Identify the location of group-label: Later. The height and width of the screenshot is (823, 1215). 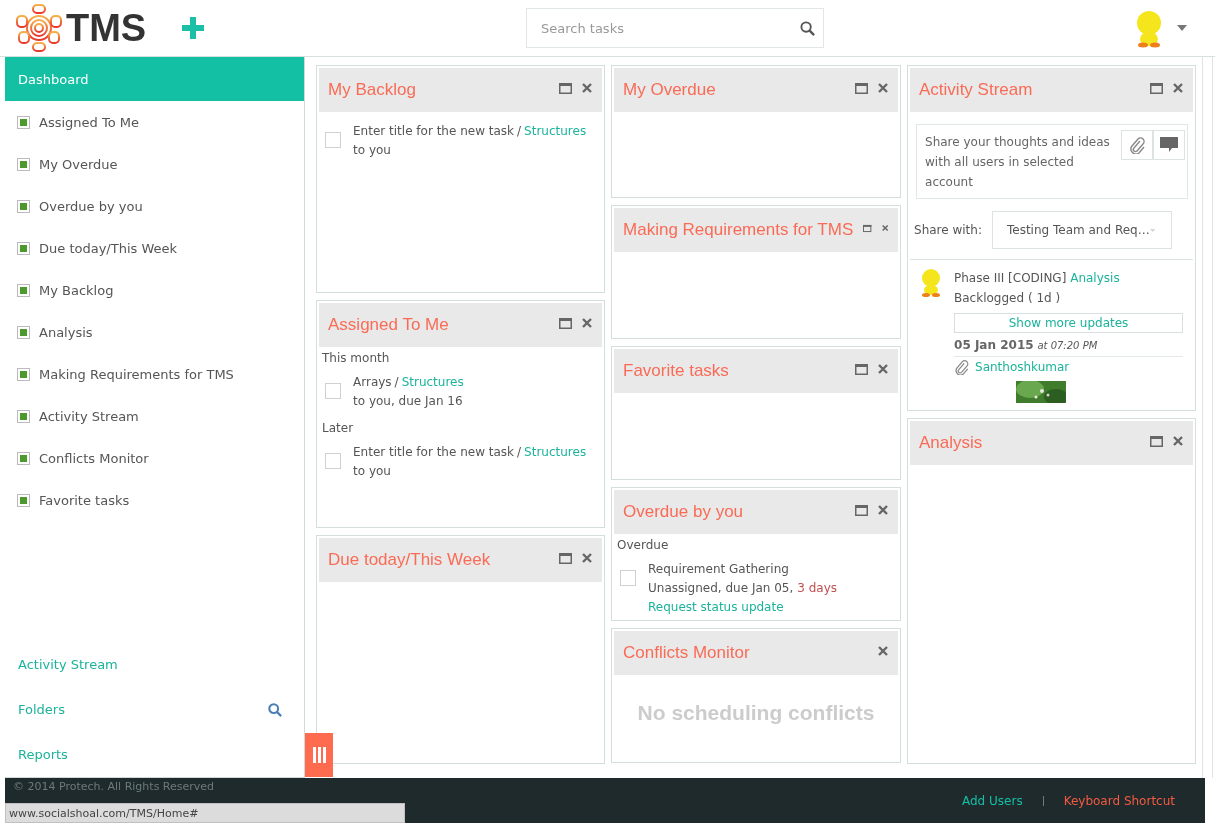
(338, 427).